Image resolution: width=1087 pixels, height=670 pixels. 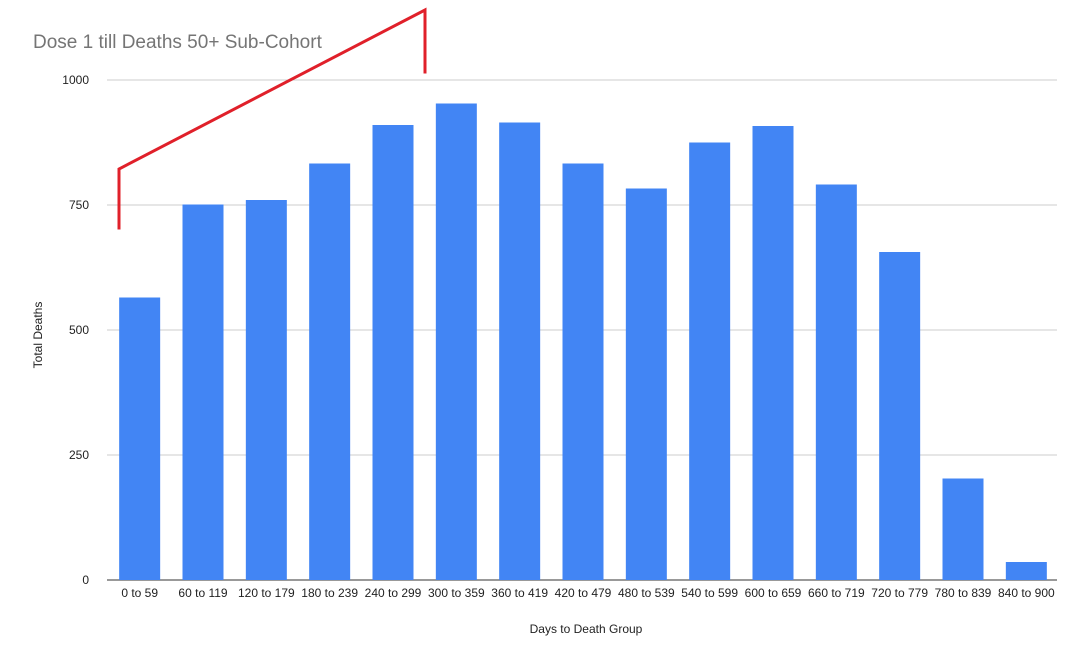 What do you see at coordinates (266, 593) in the screenshot?
I see `x-tick-label: 120 to 179` at bounding box center [266, 593].